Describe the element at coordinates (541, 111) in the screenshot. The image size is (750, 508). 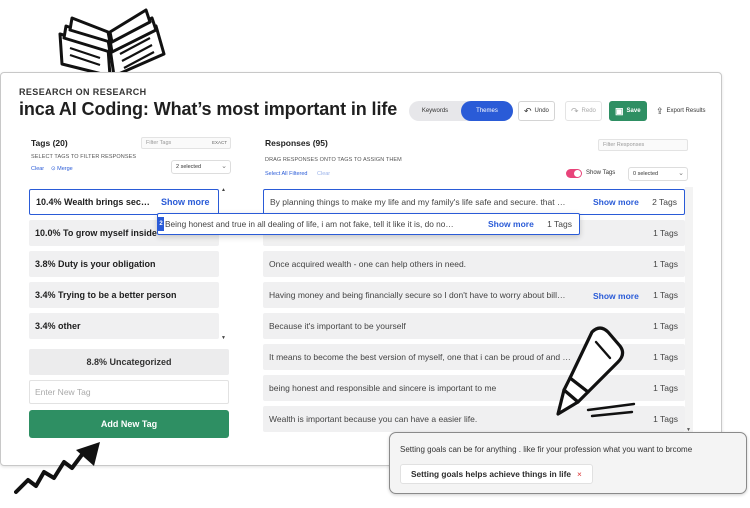
I see `undo-label: Undo` at that location.